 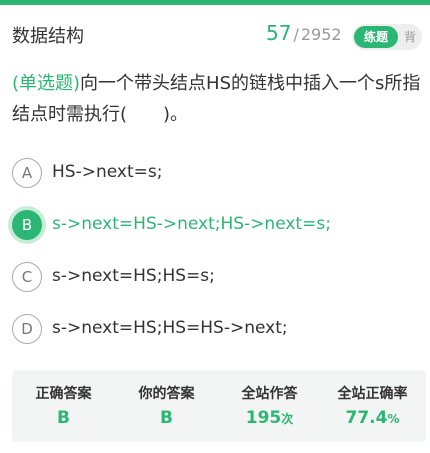 I want to click on correct-answer-label: 正确答案, so click(x=63, y=394).